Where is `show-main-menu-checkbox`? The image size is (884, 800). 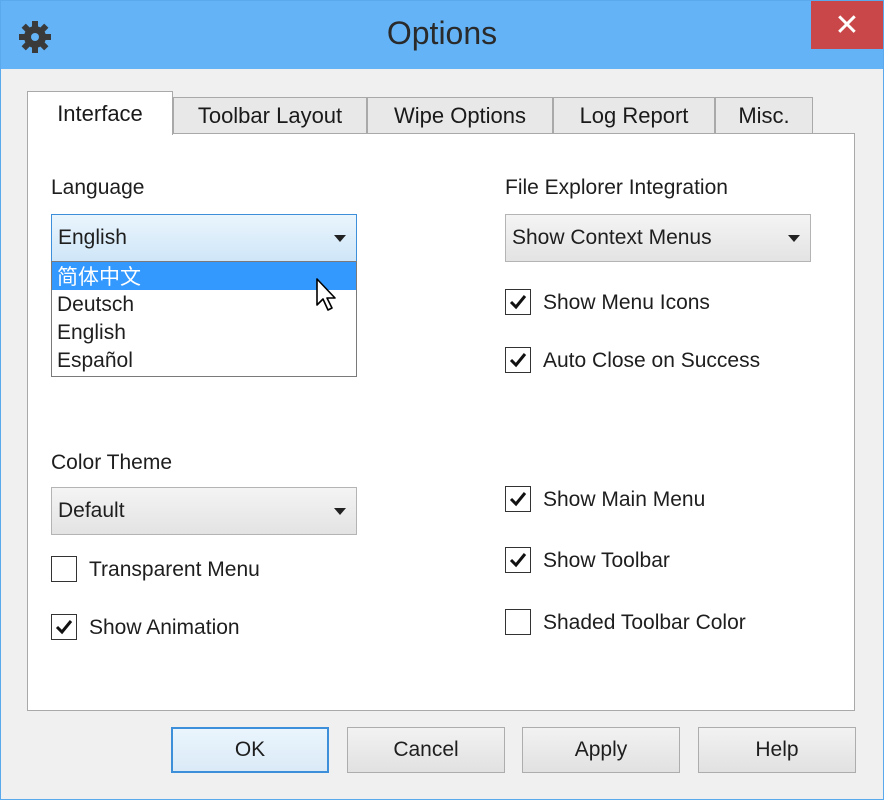
show-main-menu-checkbox is located at coordinates (518, 499).